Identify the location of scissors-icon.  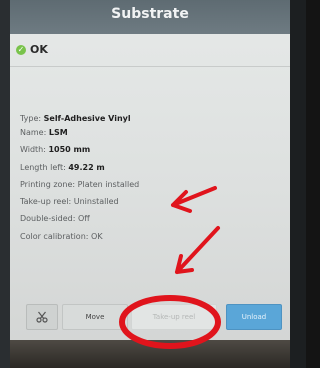
(42, 317).